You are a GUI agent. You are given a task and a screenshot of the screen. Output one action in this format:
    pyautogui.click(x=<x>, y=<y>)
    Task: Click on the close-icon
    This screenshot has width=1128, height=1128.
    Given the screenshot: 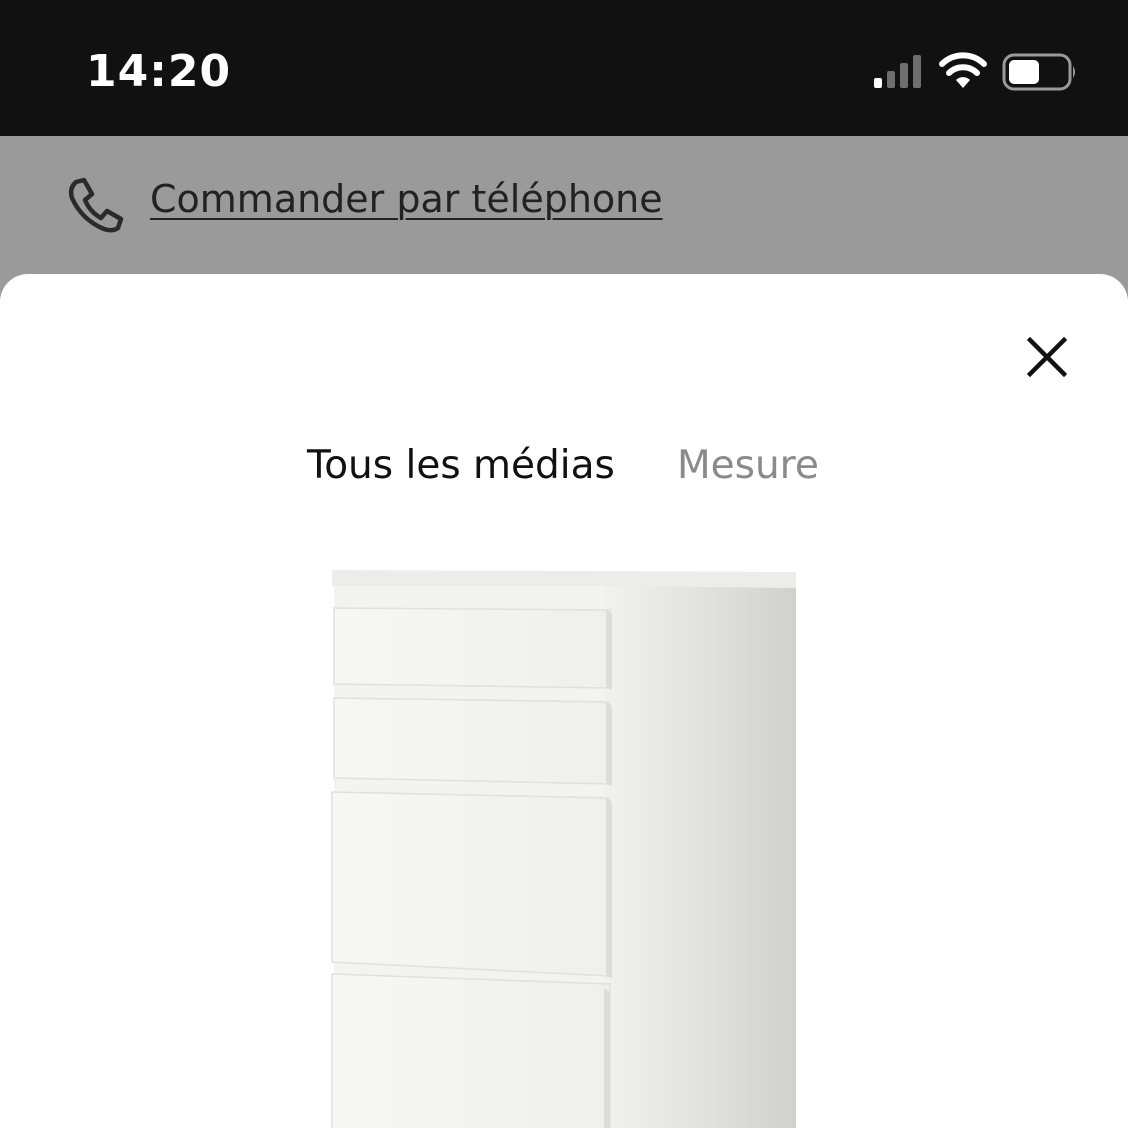 What is the action you would take?
    pyautogui.click(x=1047, y=357)
    